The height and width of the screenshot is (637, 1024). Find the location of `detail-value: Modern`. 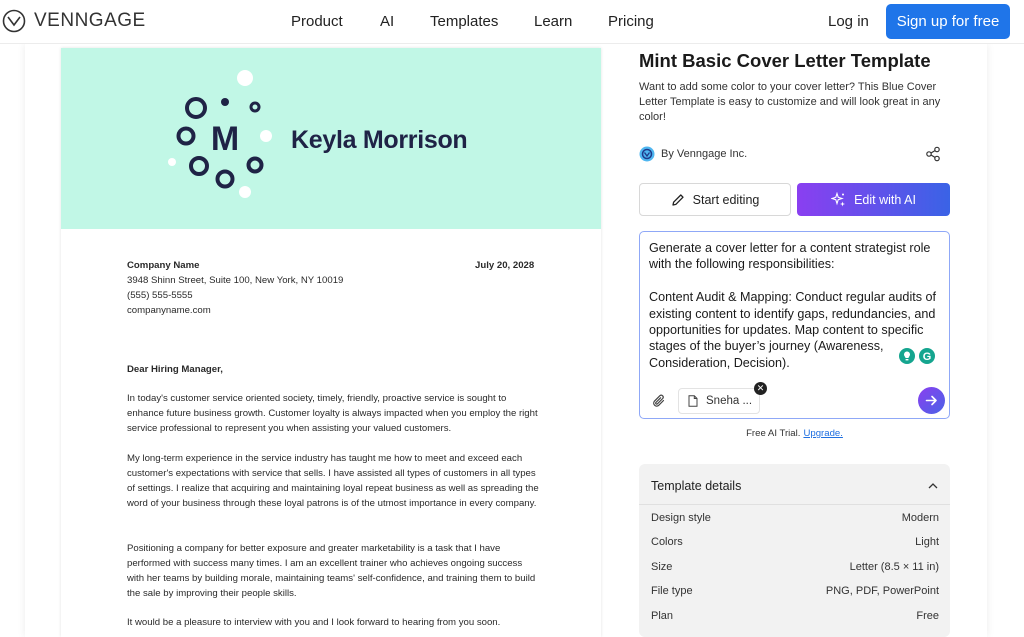

detail-value: Modern is located at coordinates (920, 518).